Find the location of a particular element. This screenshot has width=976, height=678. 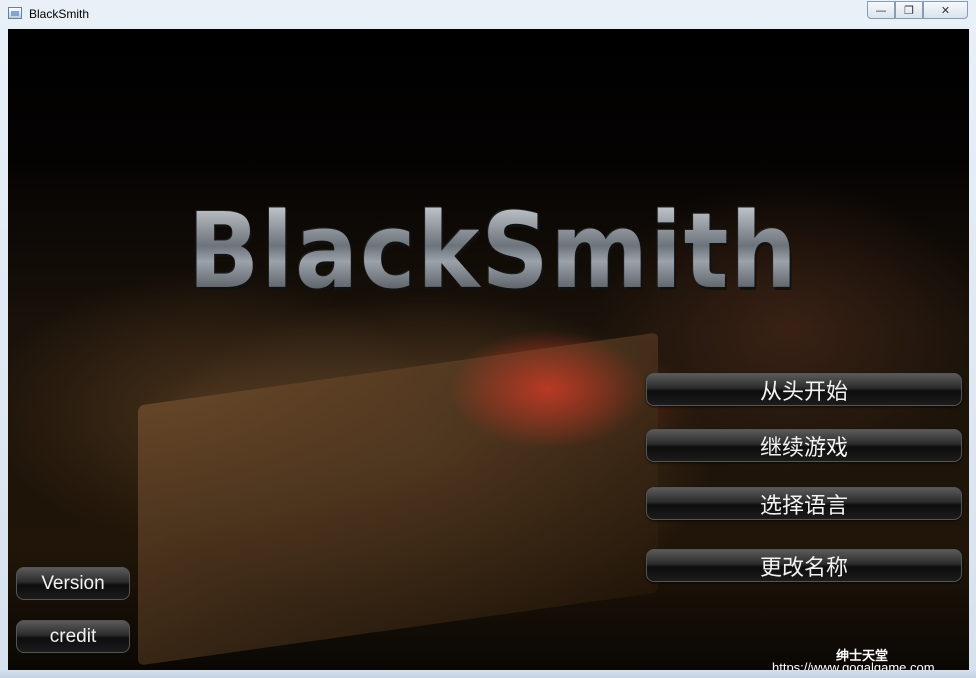

minimize-icon: — is located at coordinates (881, 10).